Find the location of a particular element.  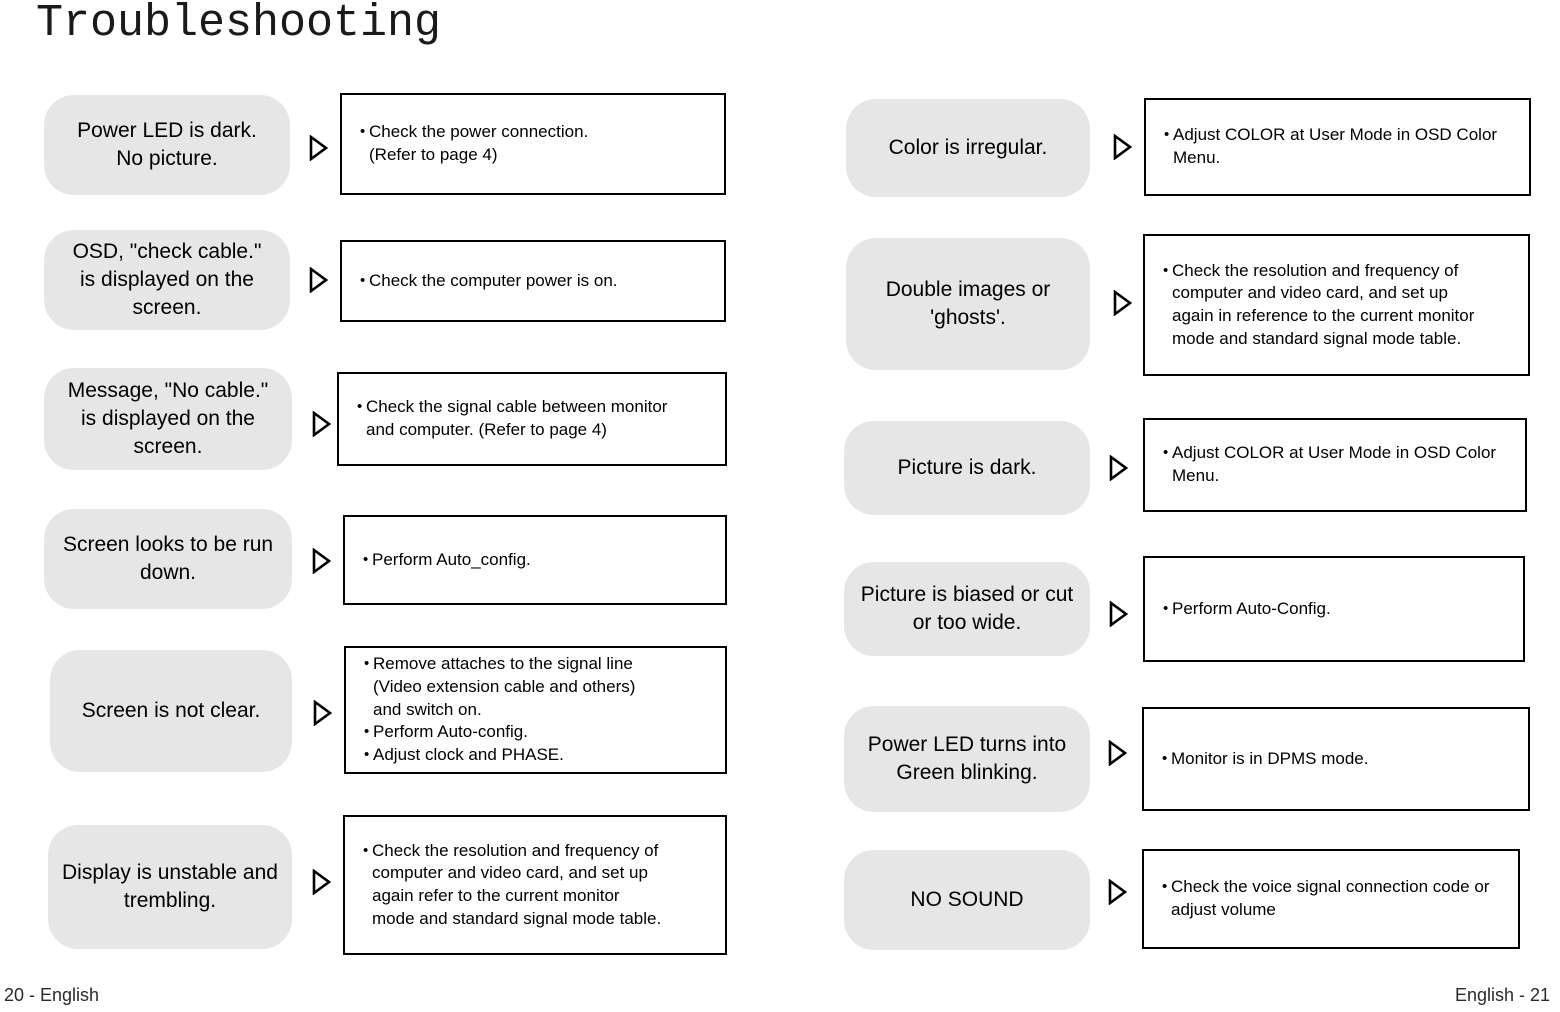

solution-line-text: (Refer to page 4) is located at coordinates (433, 154).